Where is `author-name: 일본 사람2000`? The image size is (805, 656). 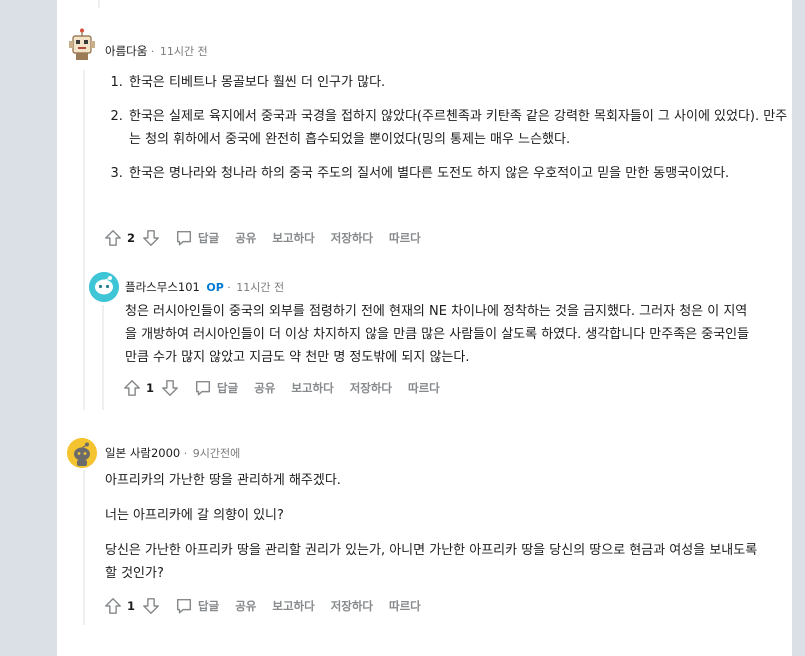 author-name: 일본 사람2000 is located at coordinates (142, 453).